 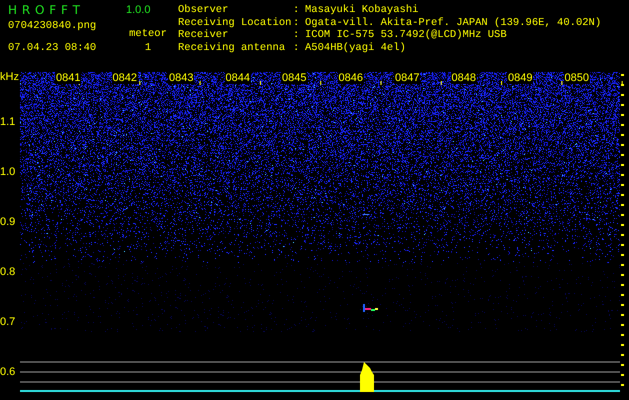 I want to click on frequency-label: 1.0, so click(x=8, y=172).